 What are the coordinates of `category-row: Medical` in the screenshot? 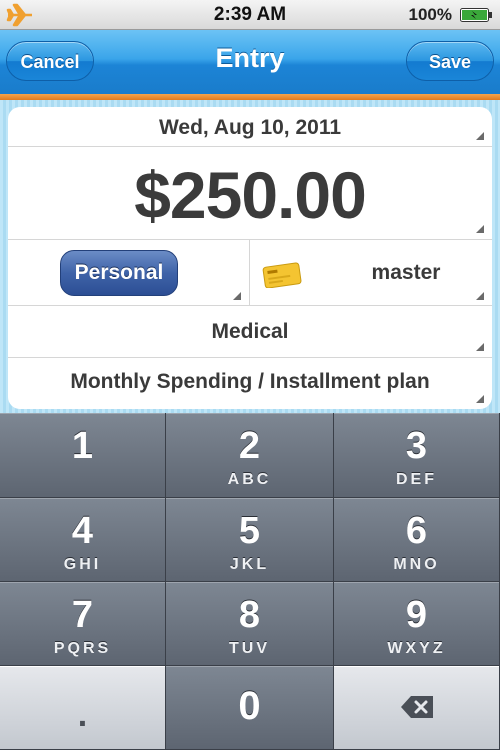 It's located at (250, 332).